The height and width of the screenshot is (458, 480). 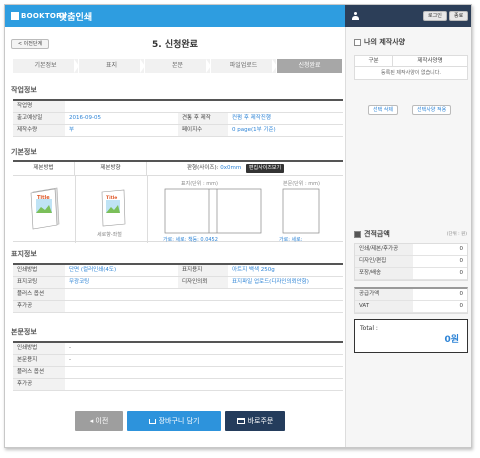 What do you see at coordinates (203, 168) in the screenshot?
I see `size-label: 판형(사이즈):` at bounding box center [203, 168].